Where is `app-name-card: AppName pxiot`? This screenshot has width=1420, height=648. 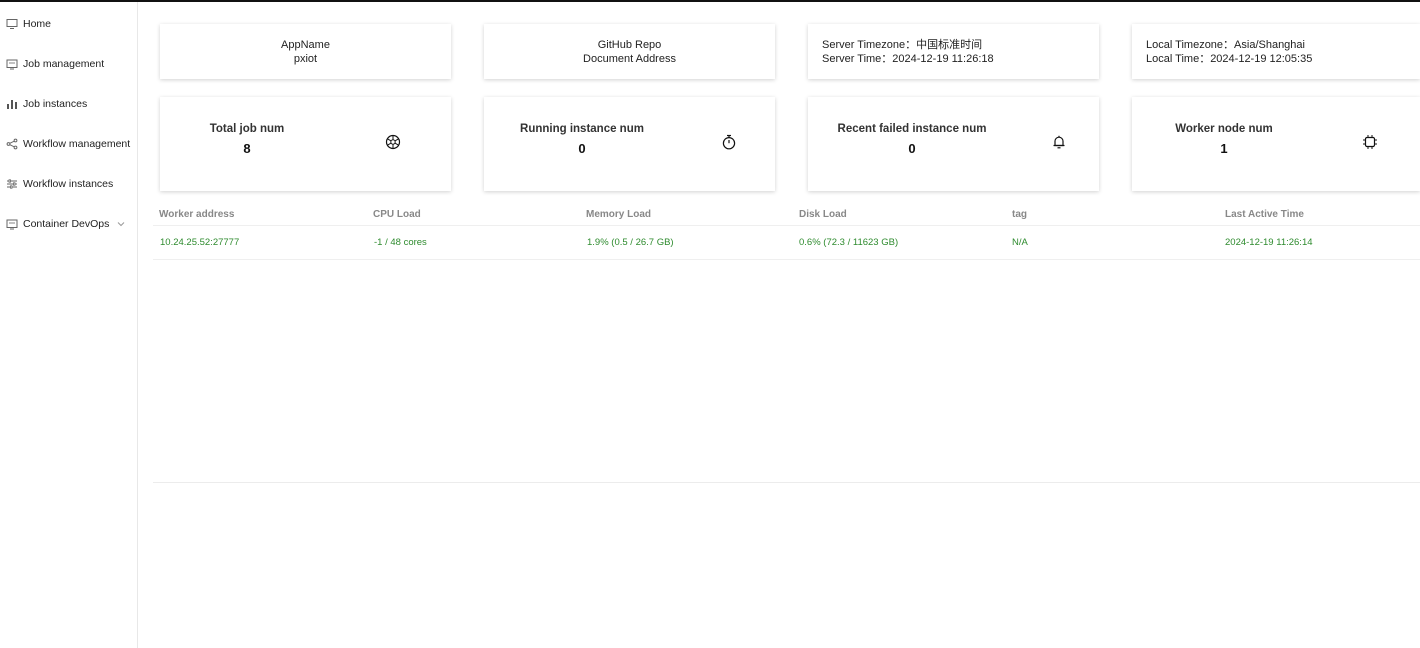 app-name-card: AppName pxiot is located at coordinates (305, 51).